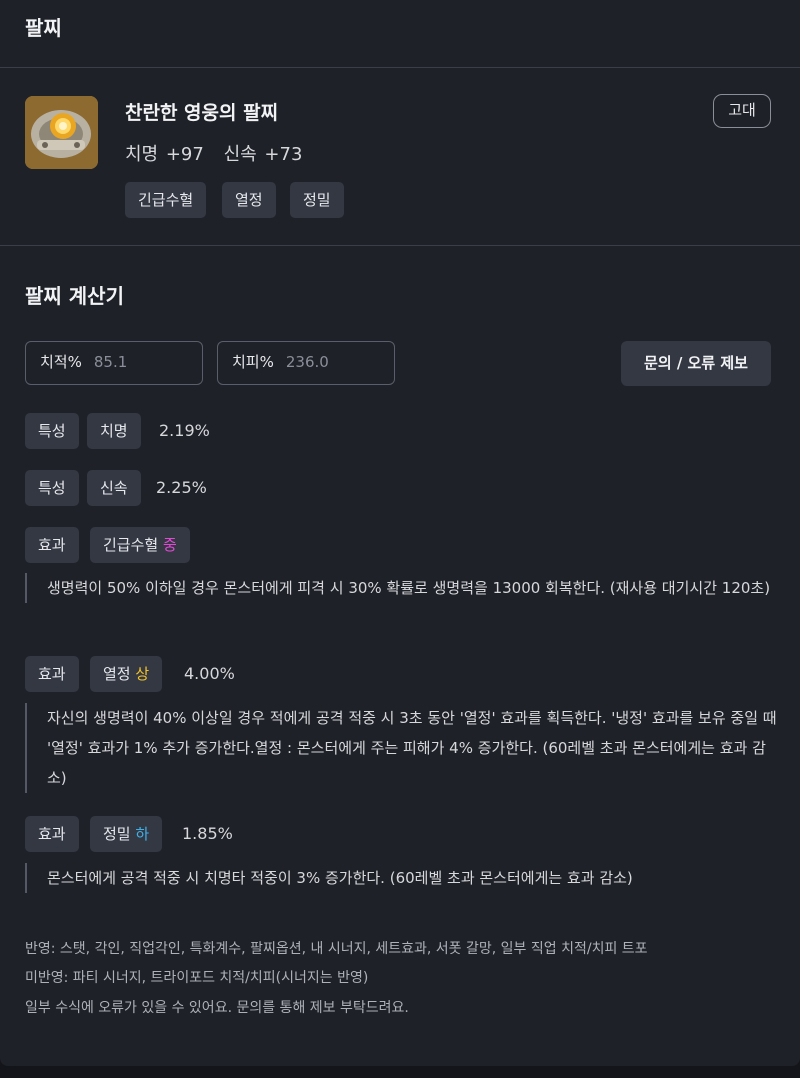 The width and height of the screenshot is (800, 1078). Describe the element at coordinates (742, 111) in the screenshot. I see `grade-badge: 고대` at that location.